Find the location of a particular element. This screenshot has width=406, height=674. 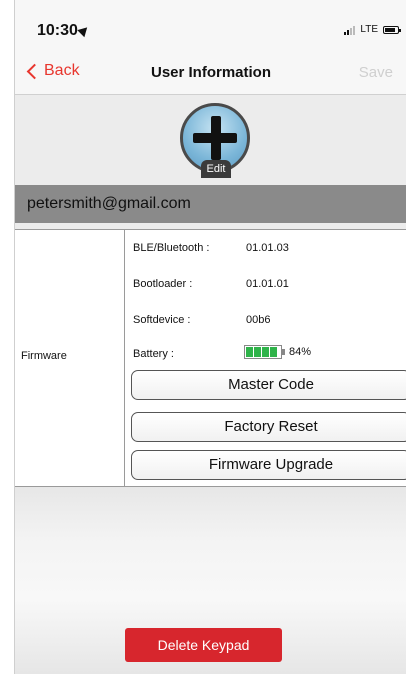

ble-value: 01.01.03 is located at coordinates (267, 248).